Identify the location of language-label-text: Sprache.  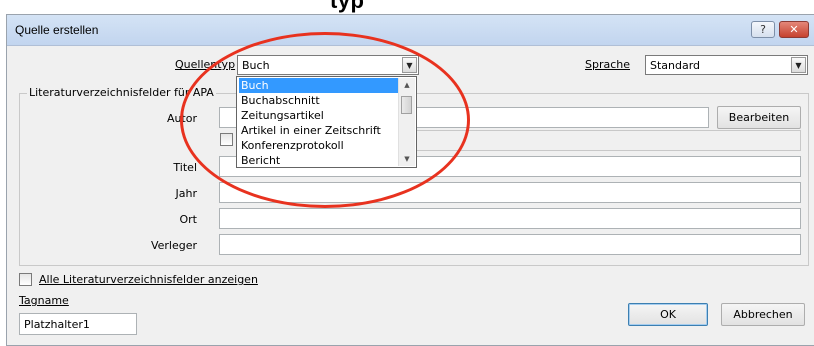
(608, 64).